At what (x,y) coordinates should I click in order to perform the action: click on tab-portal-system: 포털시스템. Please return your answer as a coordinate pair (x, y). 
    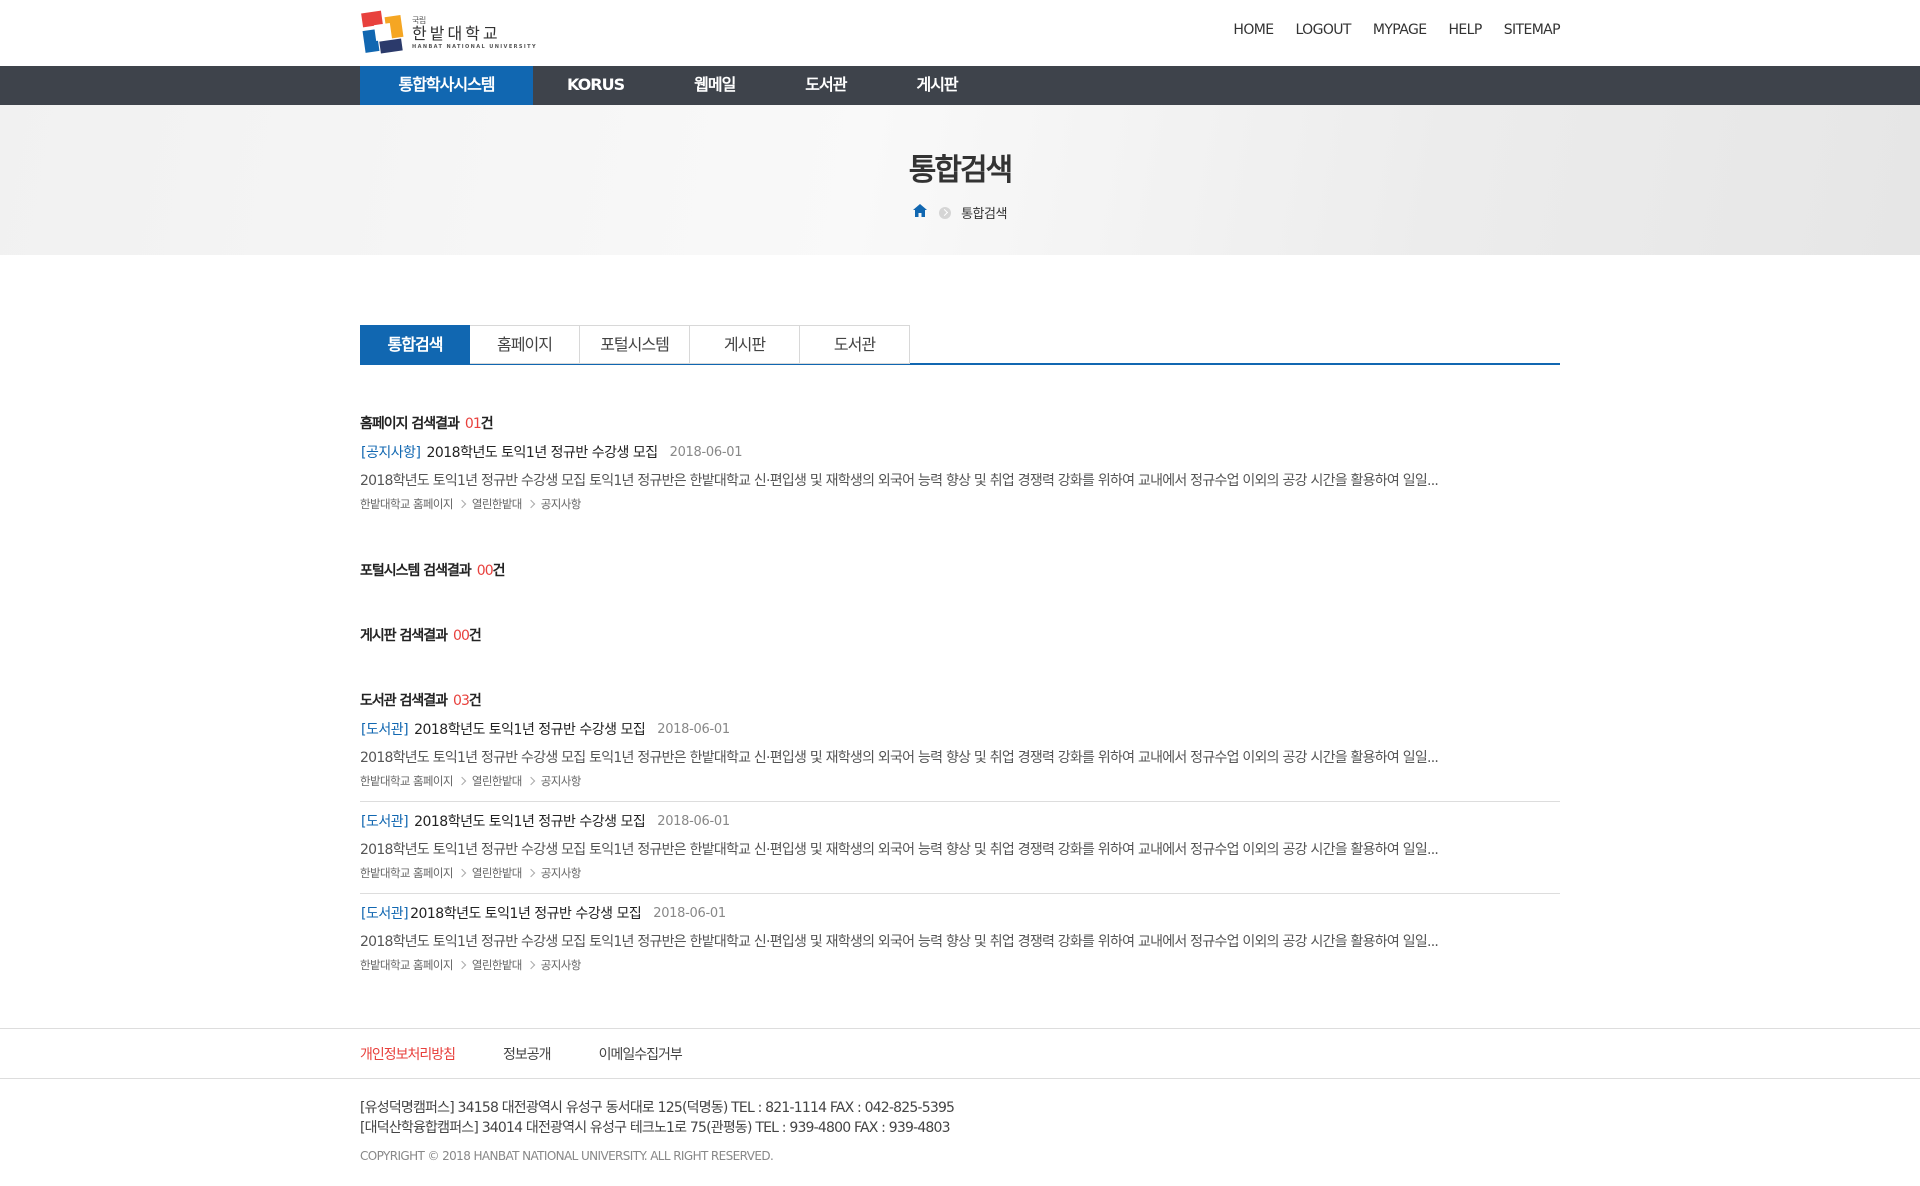
    Looking at the image, I should click on (635, 344).